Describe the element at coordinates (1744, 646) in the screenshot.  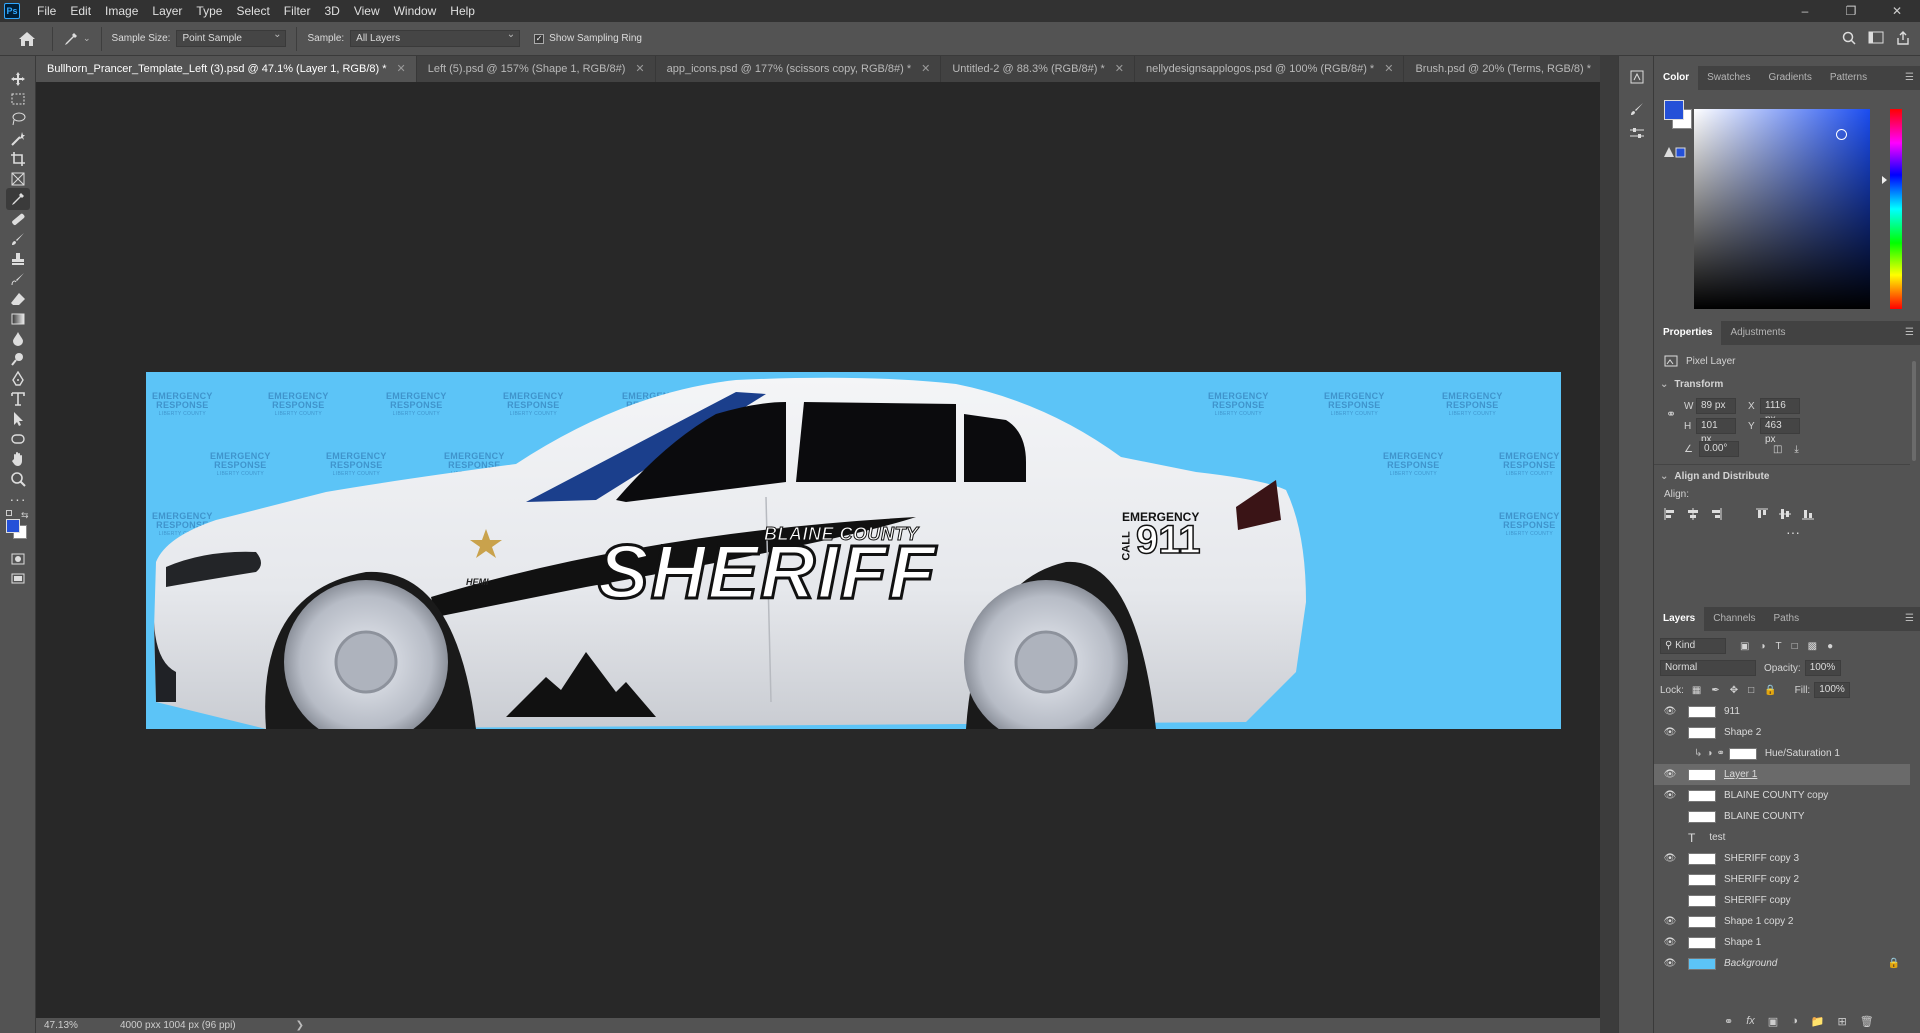
I see `filter-pixel-icon: ▣` at that location.